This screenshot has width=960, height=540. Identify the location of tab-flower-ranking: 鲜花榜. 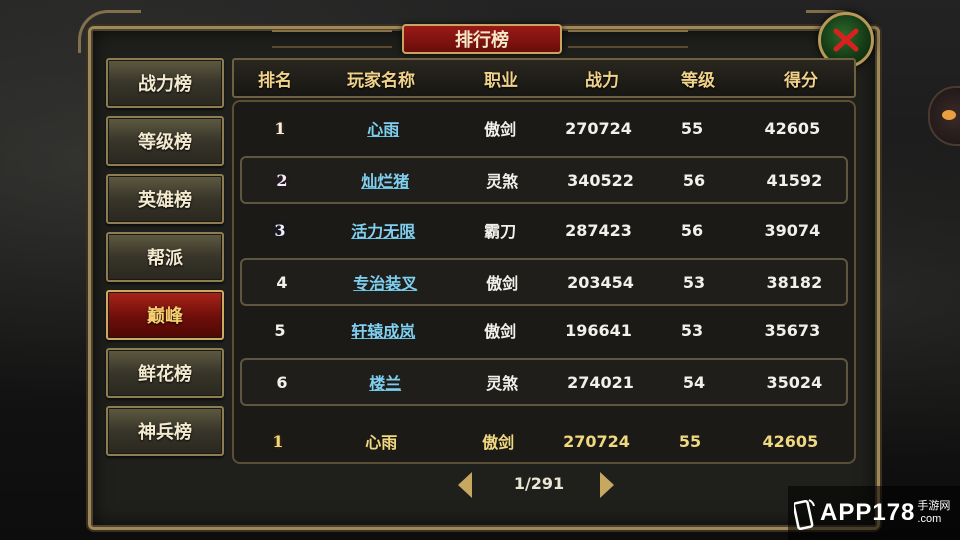
(165, 373).